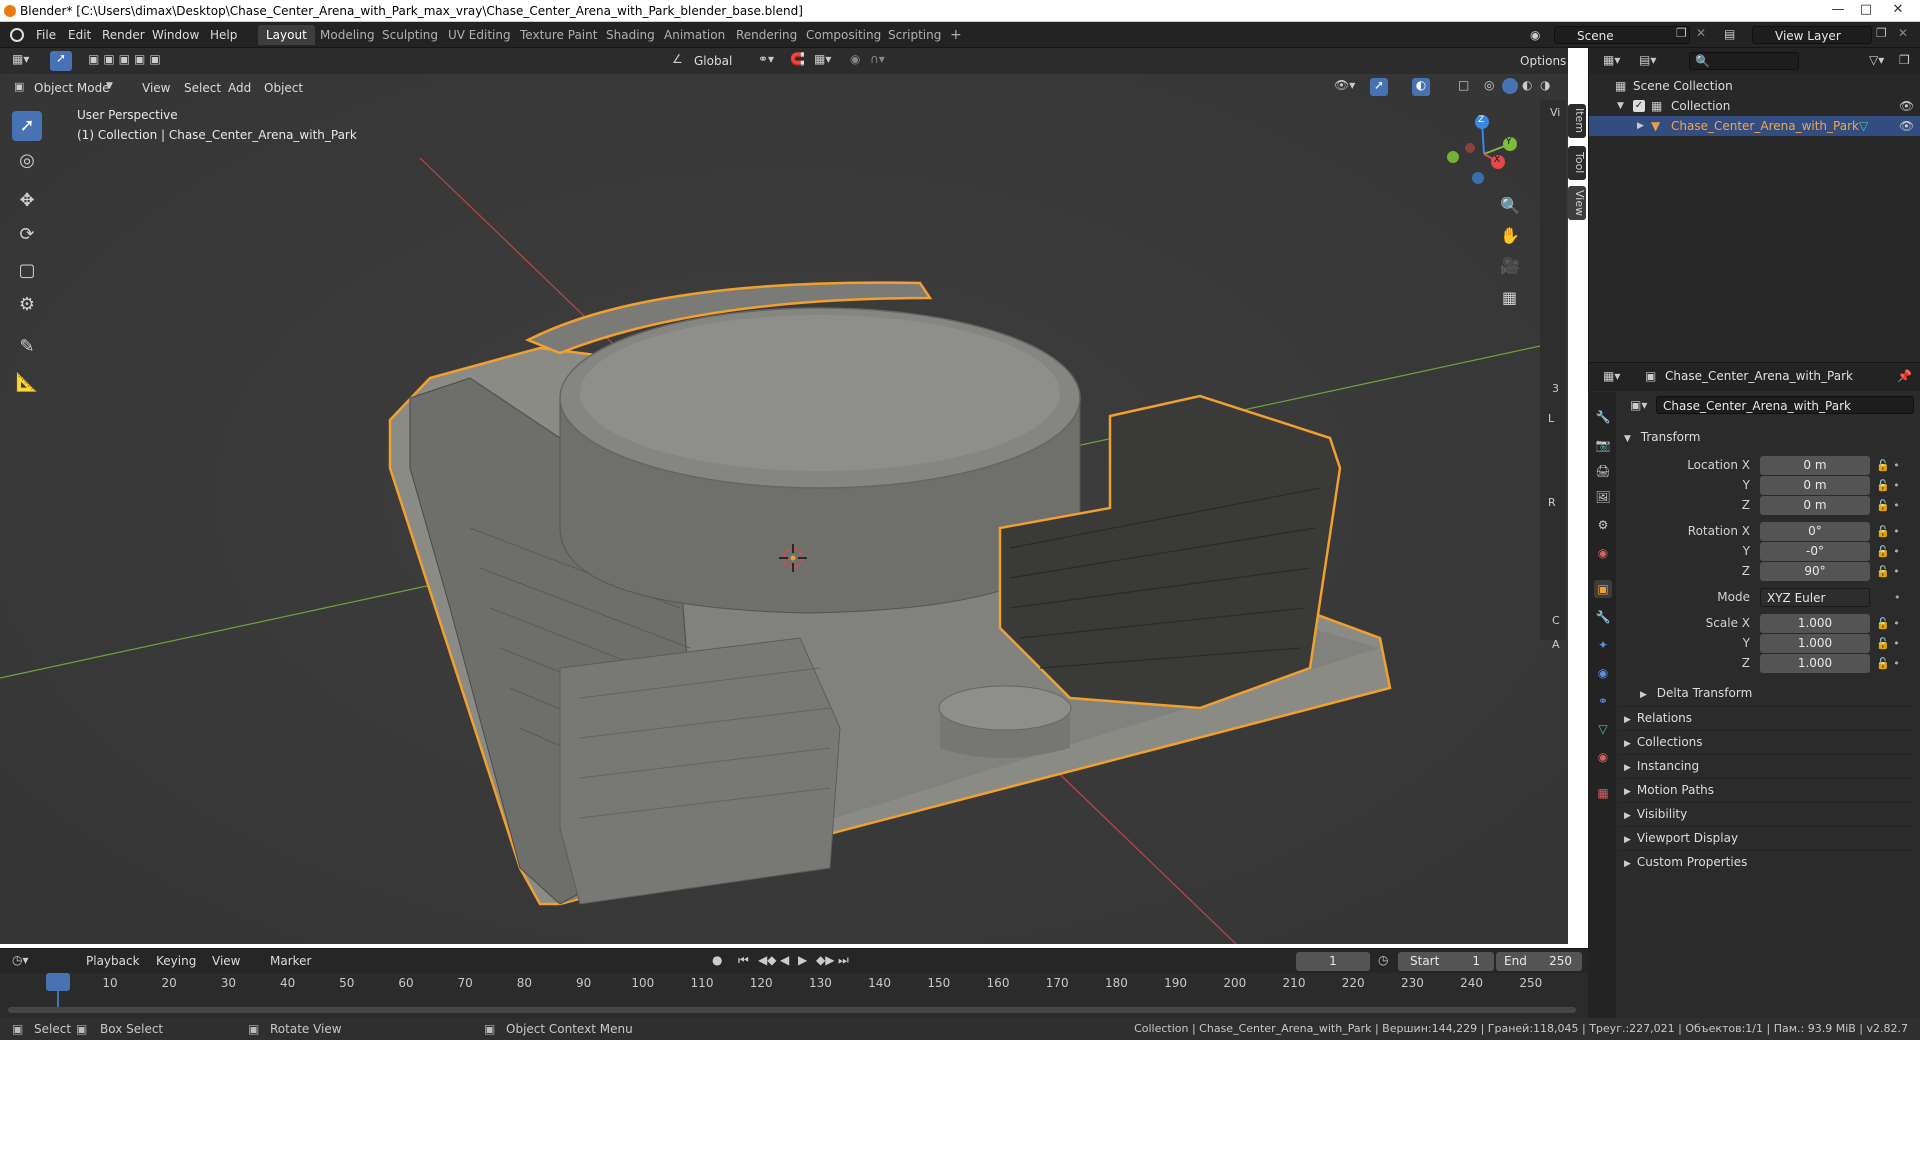  I want to click on menu-marker: Marker, so click(290, 961).